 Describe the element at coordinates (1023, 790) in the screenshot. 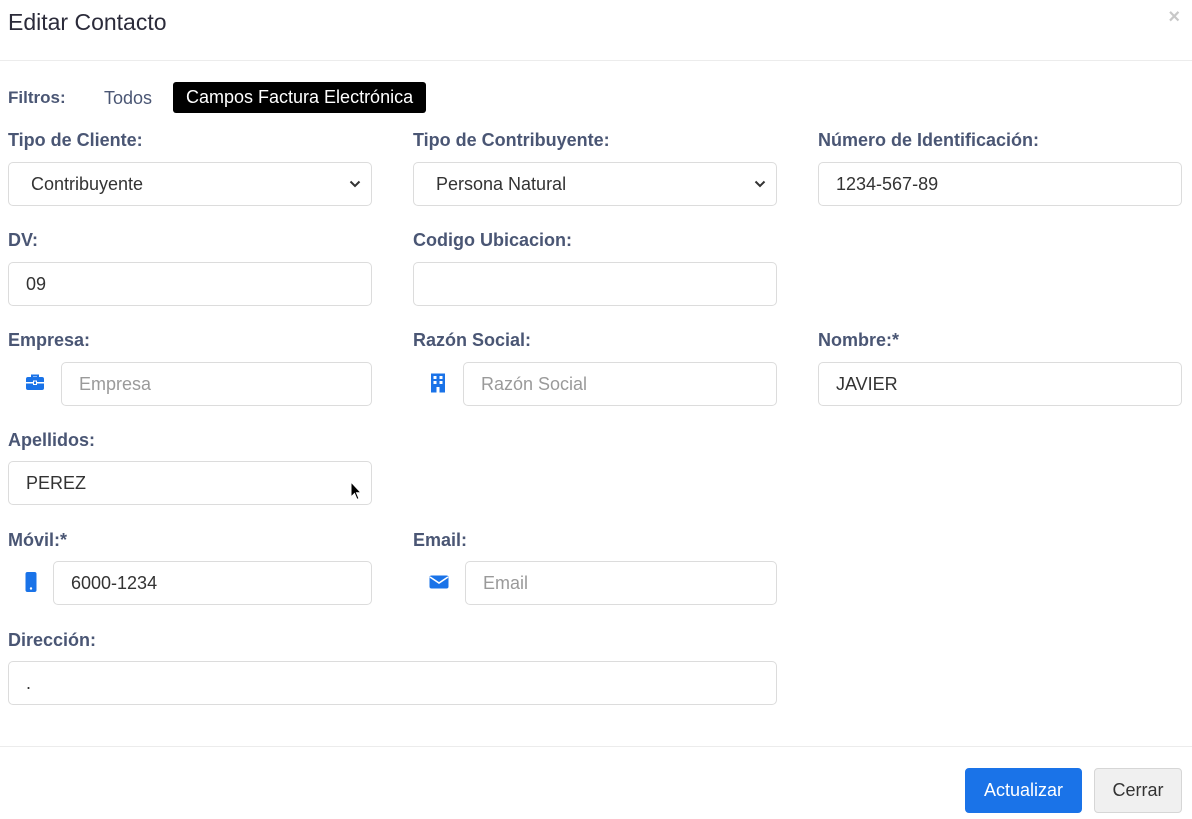

I see `actualizar-button: Actualizar` at that location.